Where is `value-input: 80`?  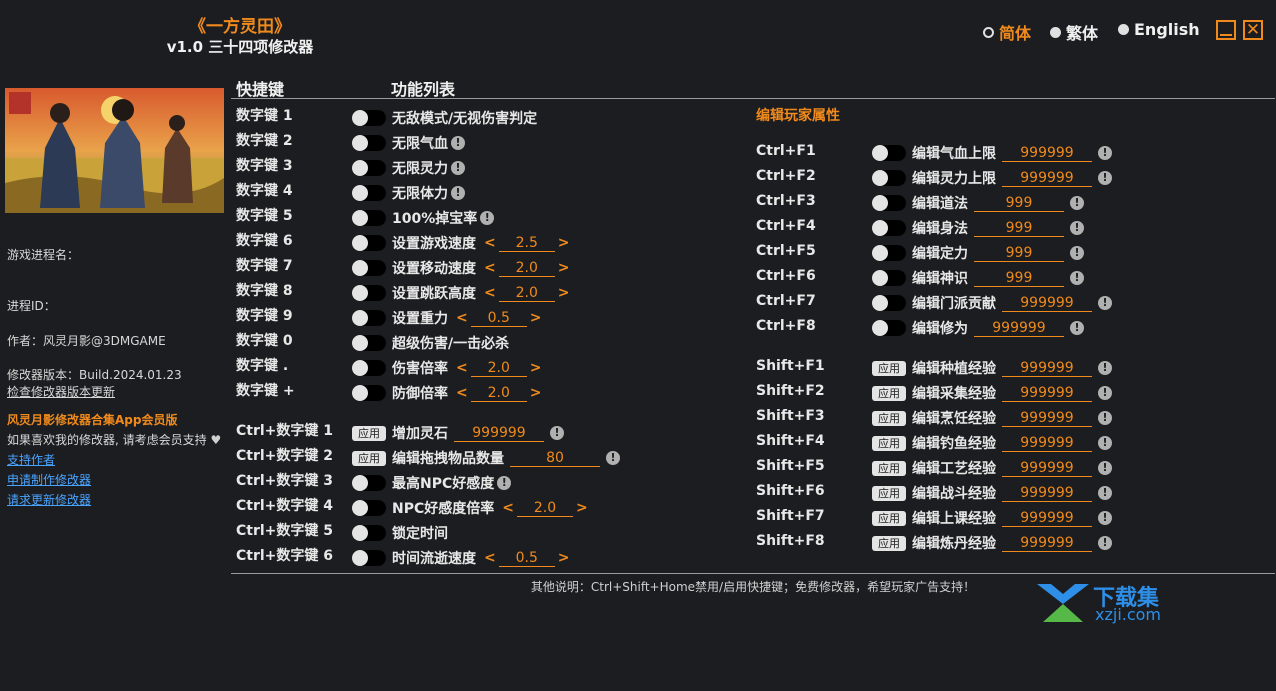
value-input: 80 is located at coordinates (555, 458).